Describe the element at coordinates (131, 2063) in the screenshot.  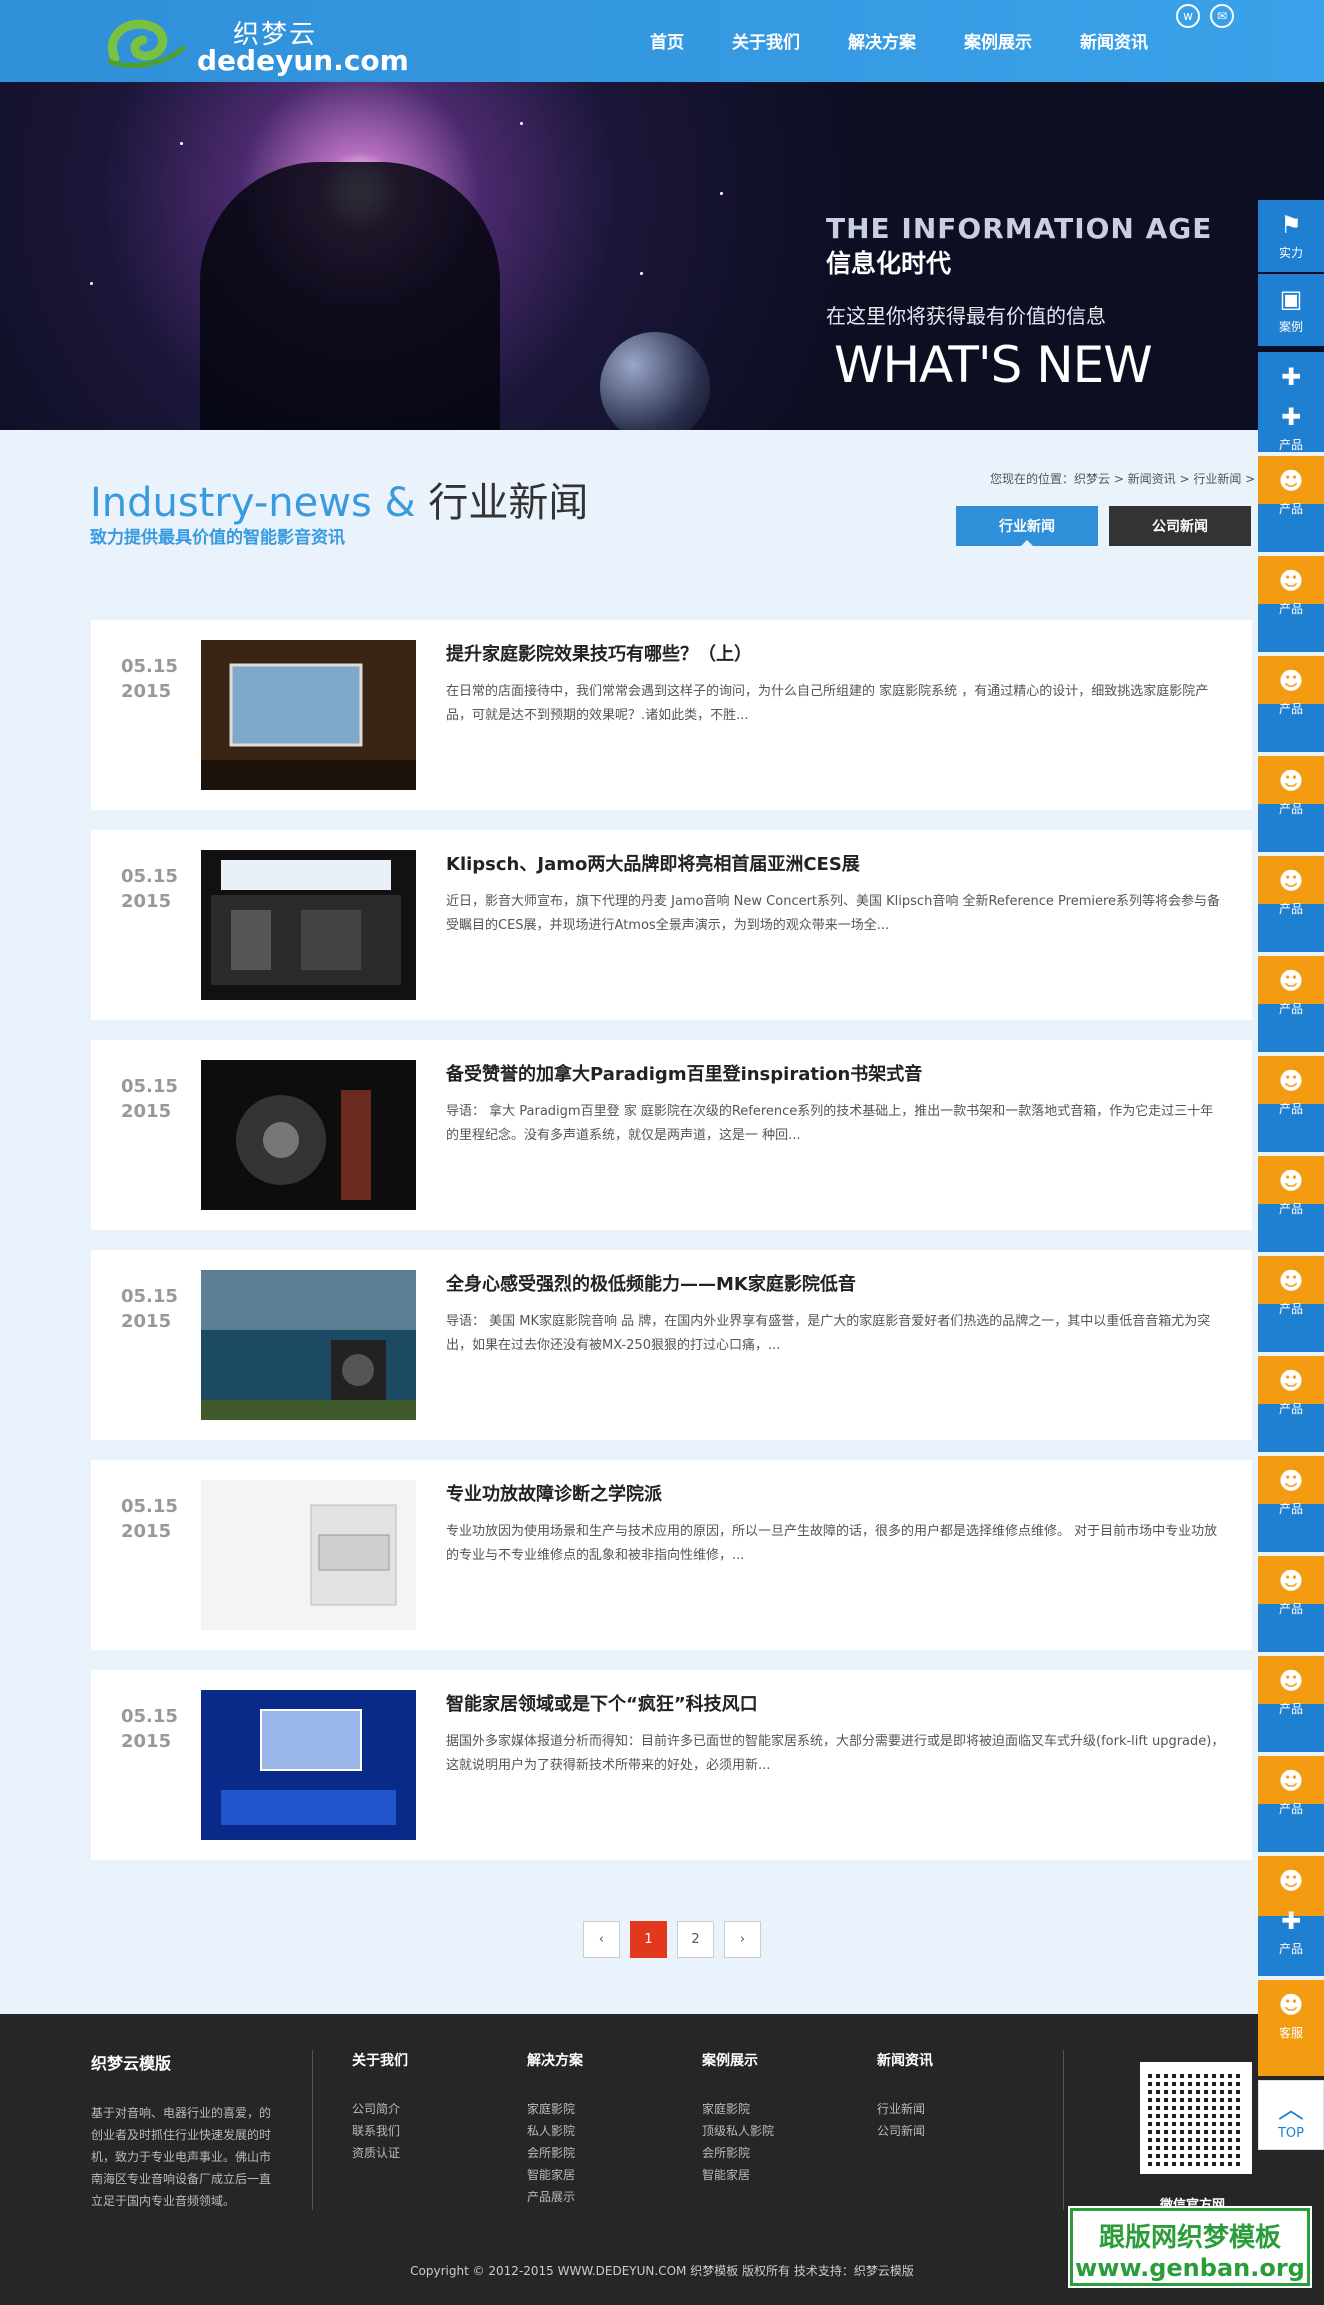
I see `footer-brand: 织梦云模版` at that location.